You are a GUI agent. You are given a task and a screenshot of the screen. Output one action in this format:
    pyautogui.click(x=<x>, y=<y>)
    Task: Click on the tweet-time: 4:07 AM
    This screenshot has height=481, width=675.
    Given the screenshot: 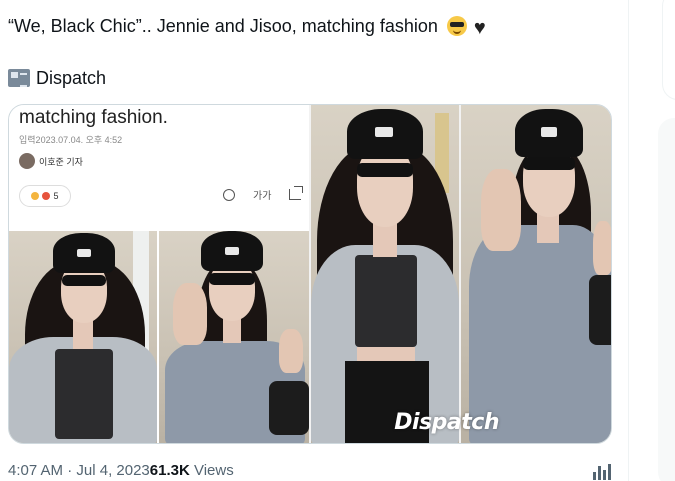 What is the action you would take?
    pyautogui.click(x=35, y=470)
    